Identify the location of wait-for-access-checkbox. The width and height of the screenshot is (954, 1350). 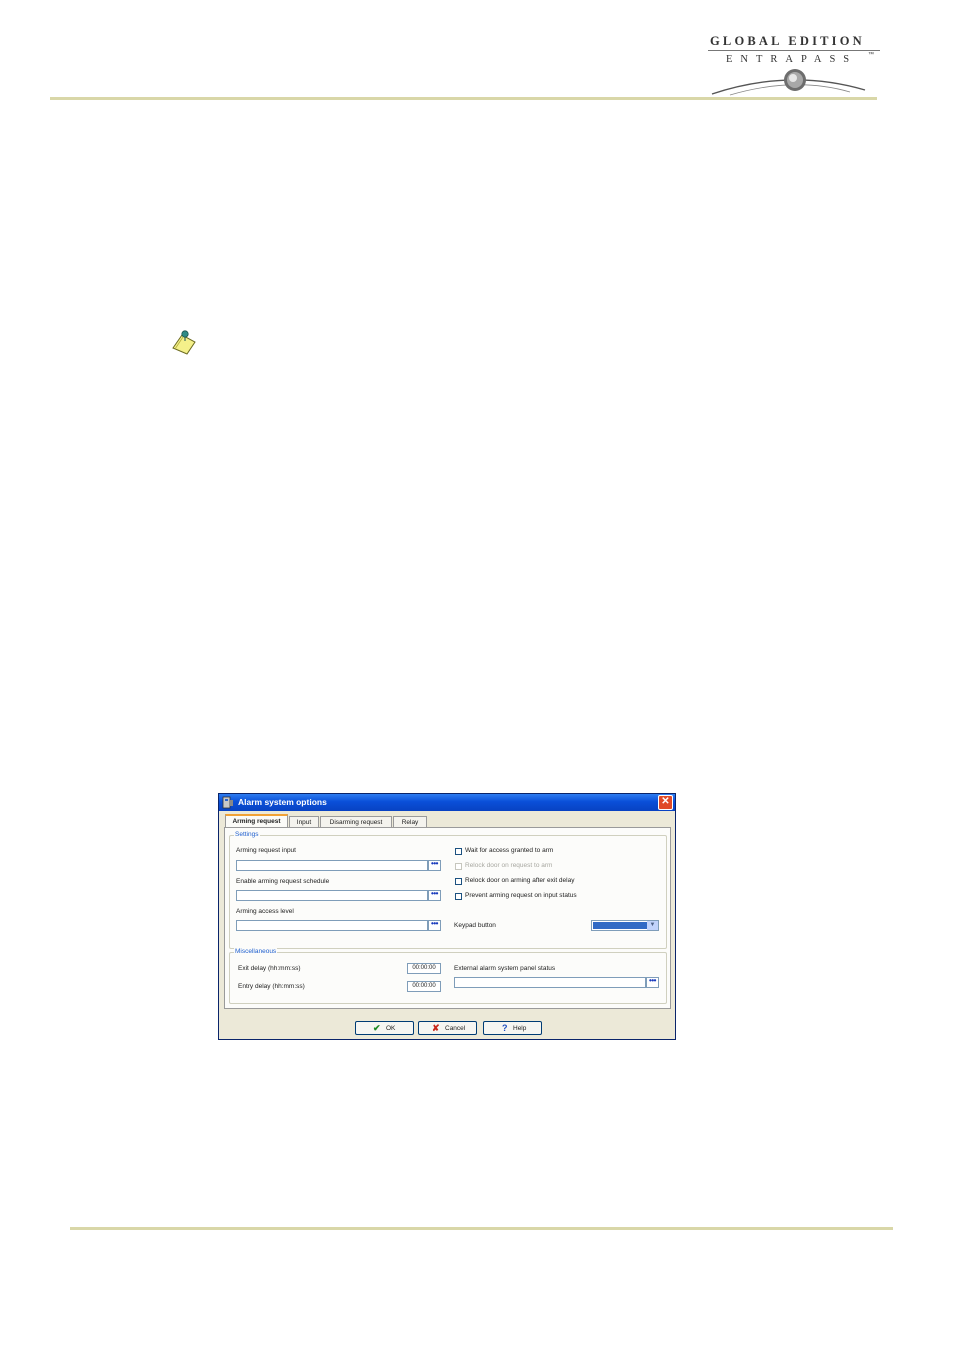
(458, 851).